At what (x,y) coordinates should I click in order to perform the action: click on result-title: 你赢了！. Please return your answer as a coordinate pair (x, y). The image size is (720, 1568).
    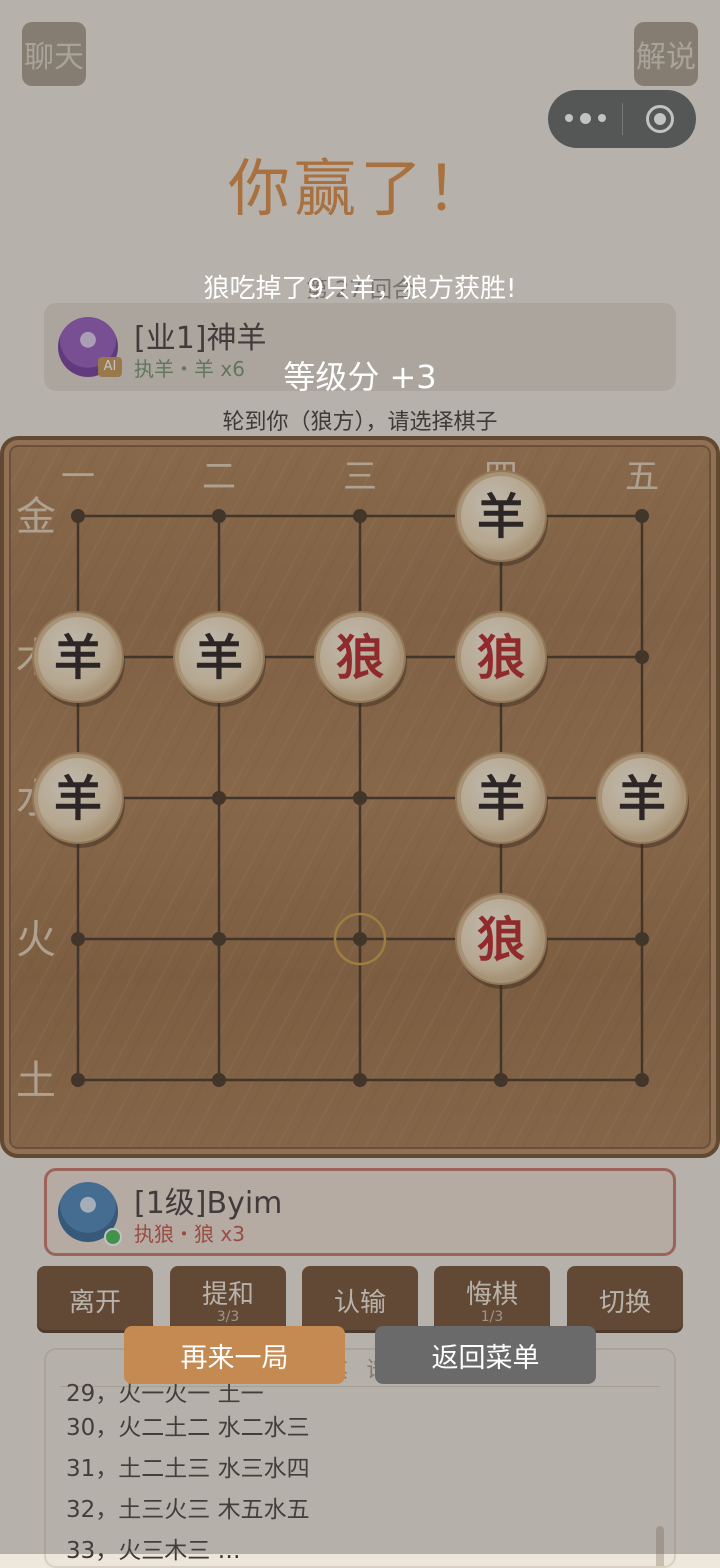
    Looking at the image, I should click on (359, 188).